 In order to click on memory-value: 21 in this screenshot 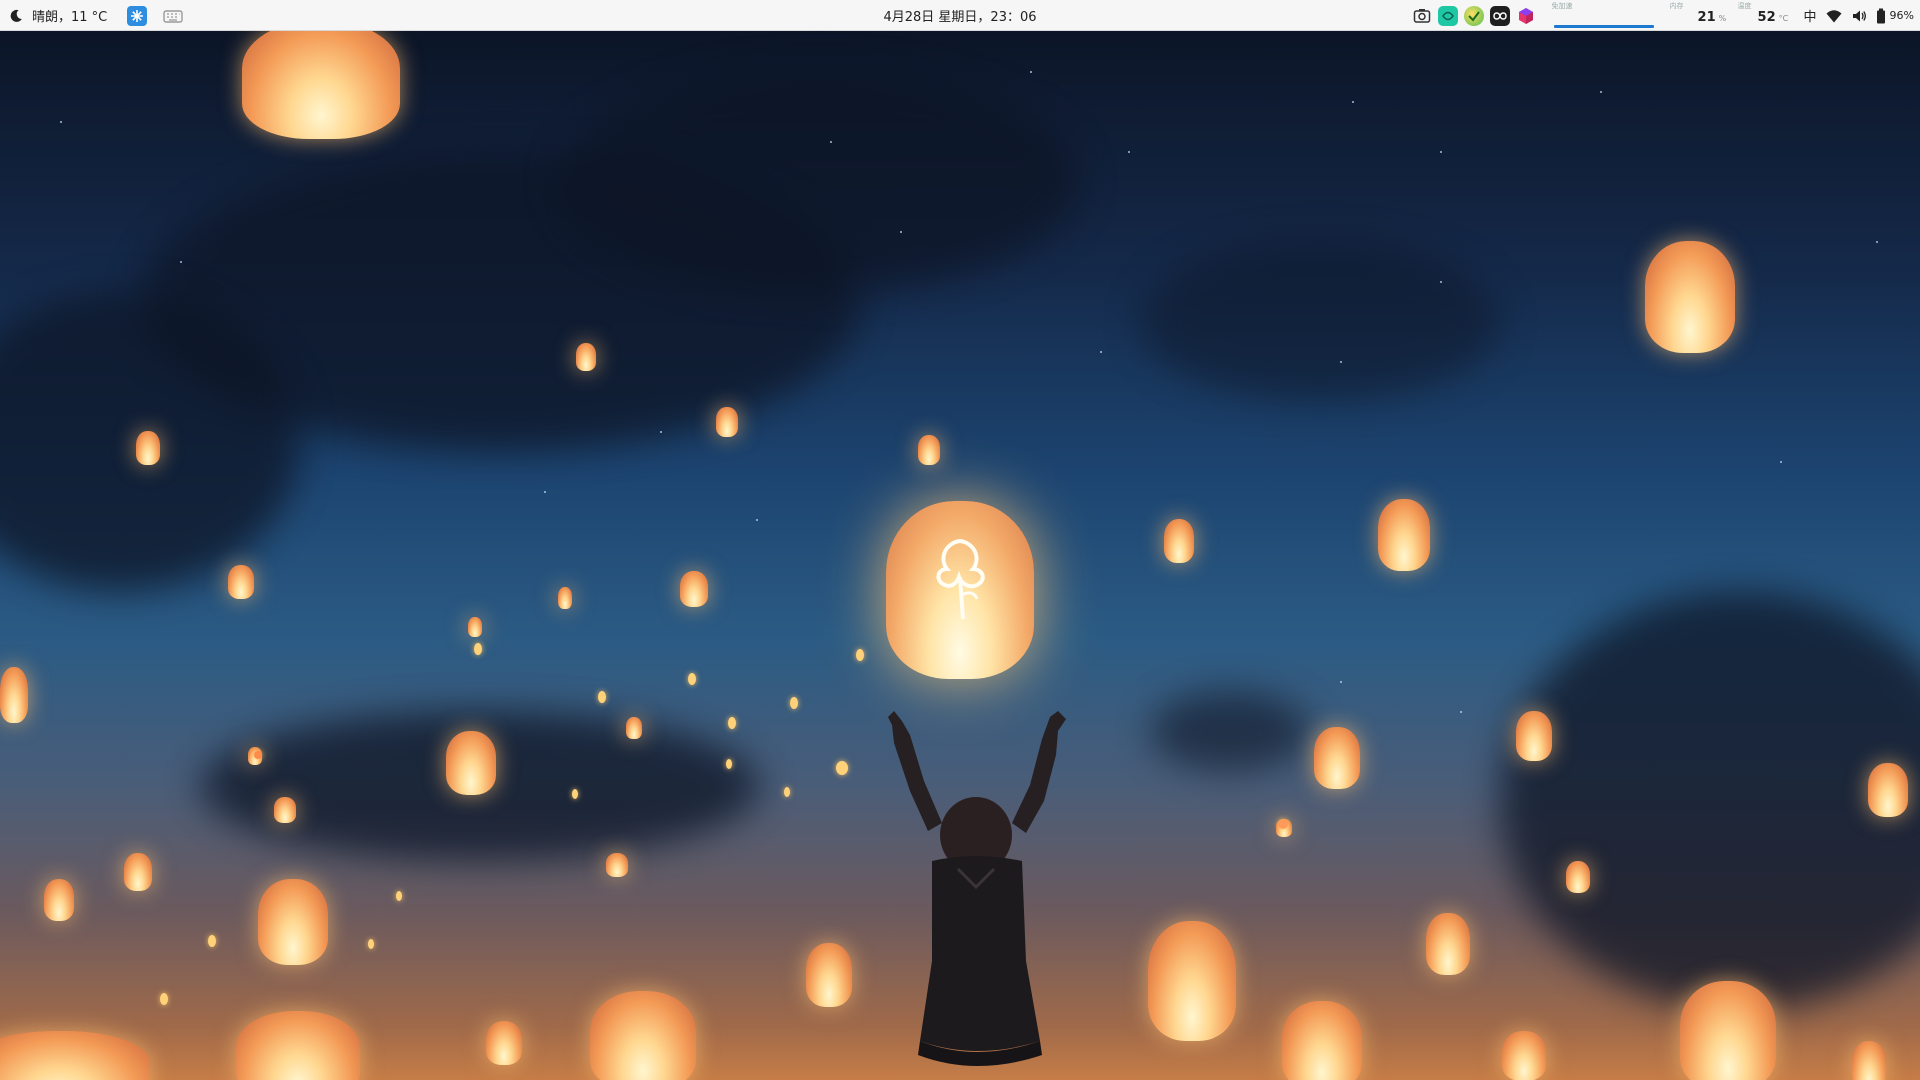, I will do `click(1706, 17)`.